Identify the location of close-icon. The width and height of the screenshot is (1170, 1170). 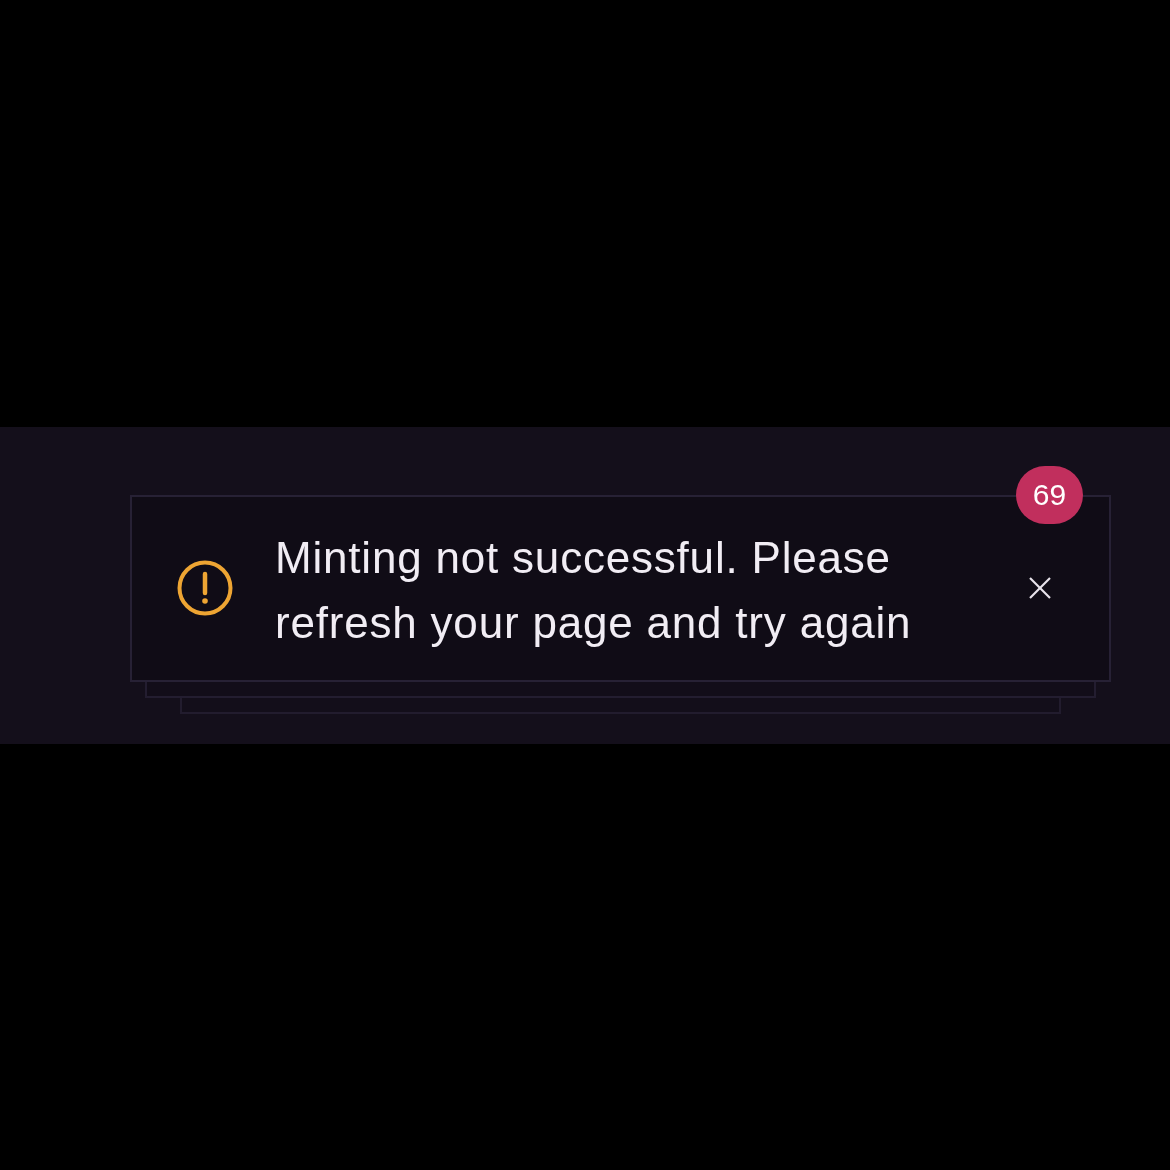
(1040, 588).